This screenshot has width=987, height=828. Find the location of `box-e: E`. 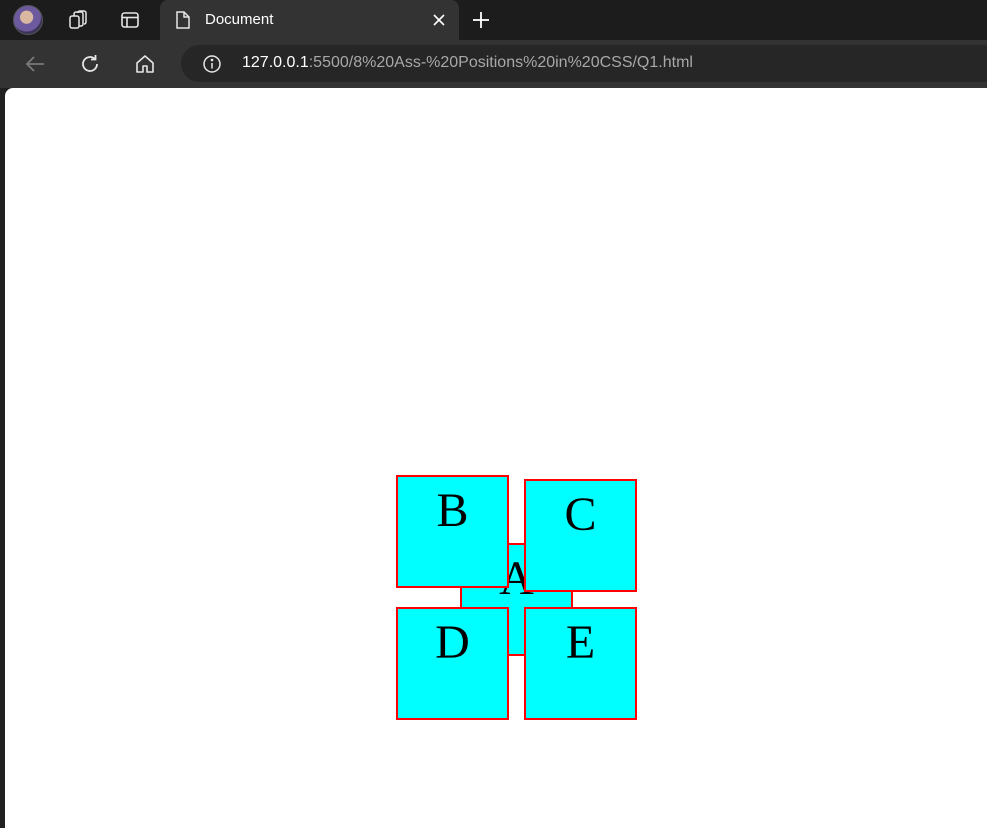

box-e: E is located at coordinates (580, 663).